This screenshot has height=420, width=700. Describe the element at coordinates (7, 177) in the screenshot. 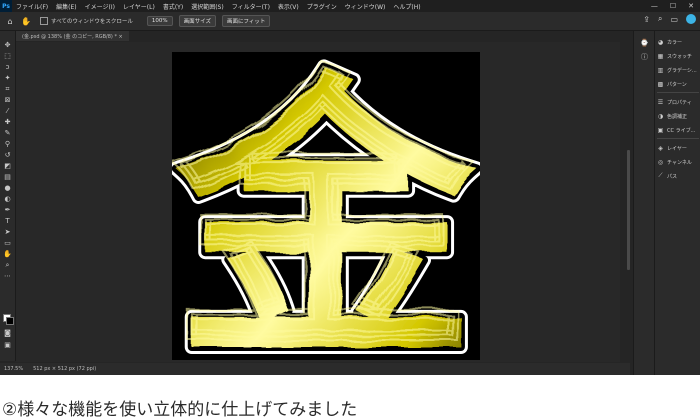

I see `gradient-tool-icon: ▤` at that location.